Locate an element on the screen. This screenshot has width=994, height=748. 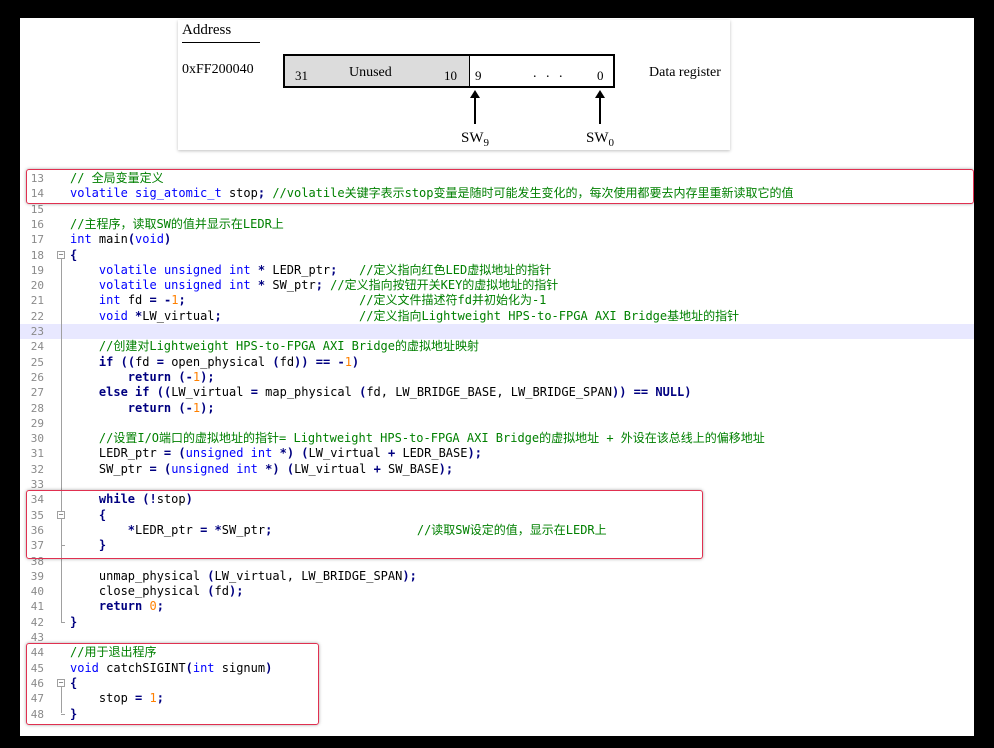
bit-9-label: 9 is located at coordinates (478, 75).